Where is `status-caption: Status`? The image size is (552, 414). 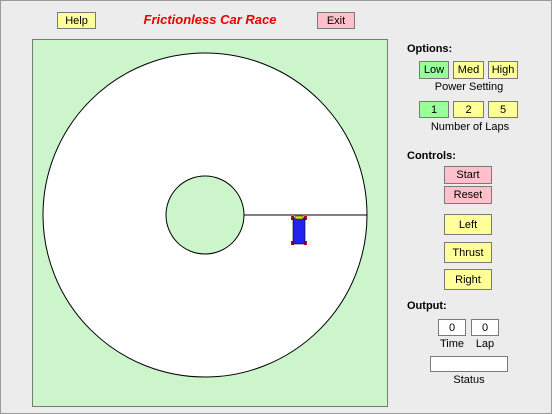 status-caption: Status is located at coordinates (469, 380).